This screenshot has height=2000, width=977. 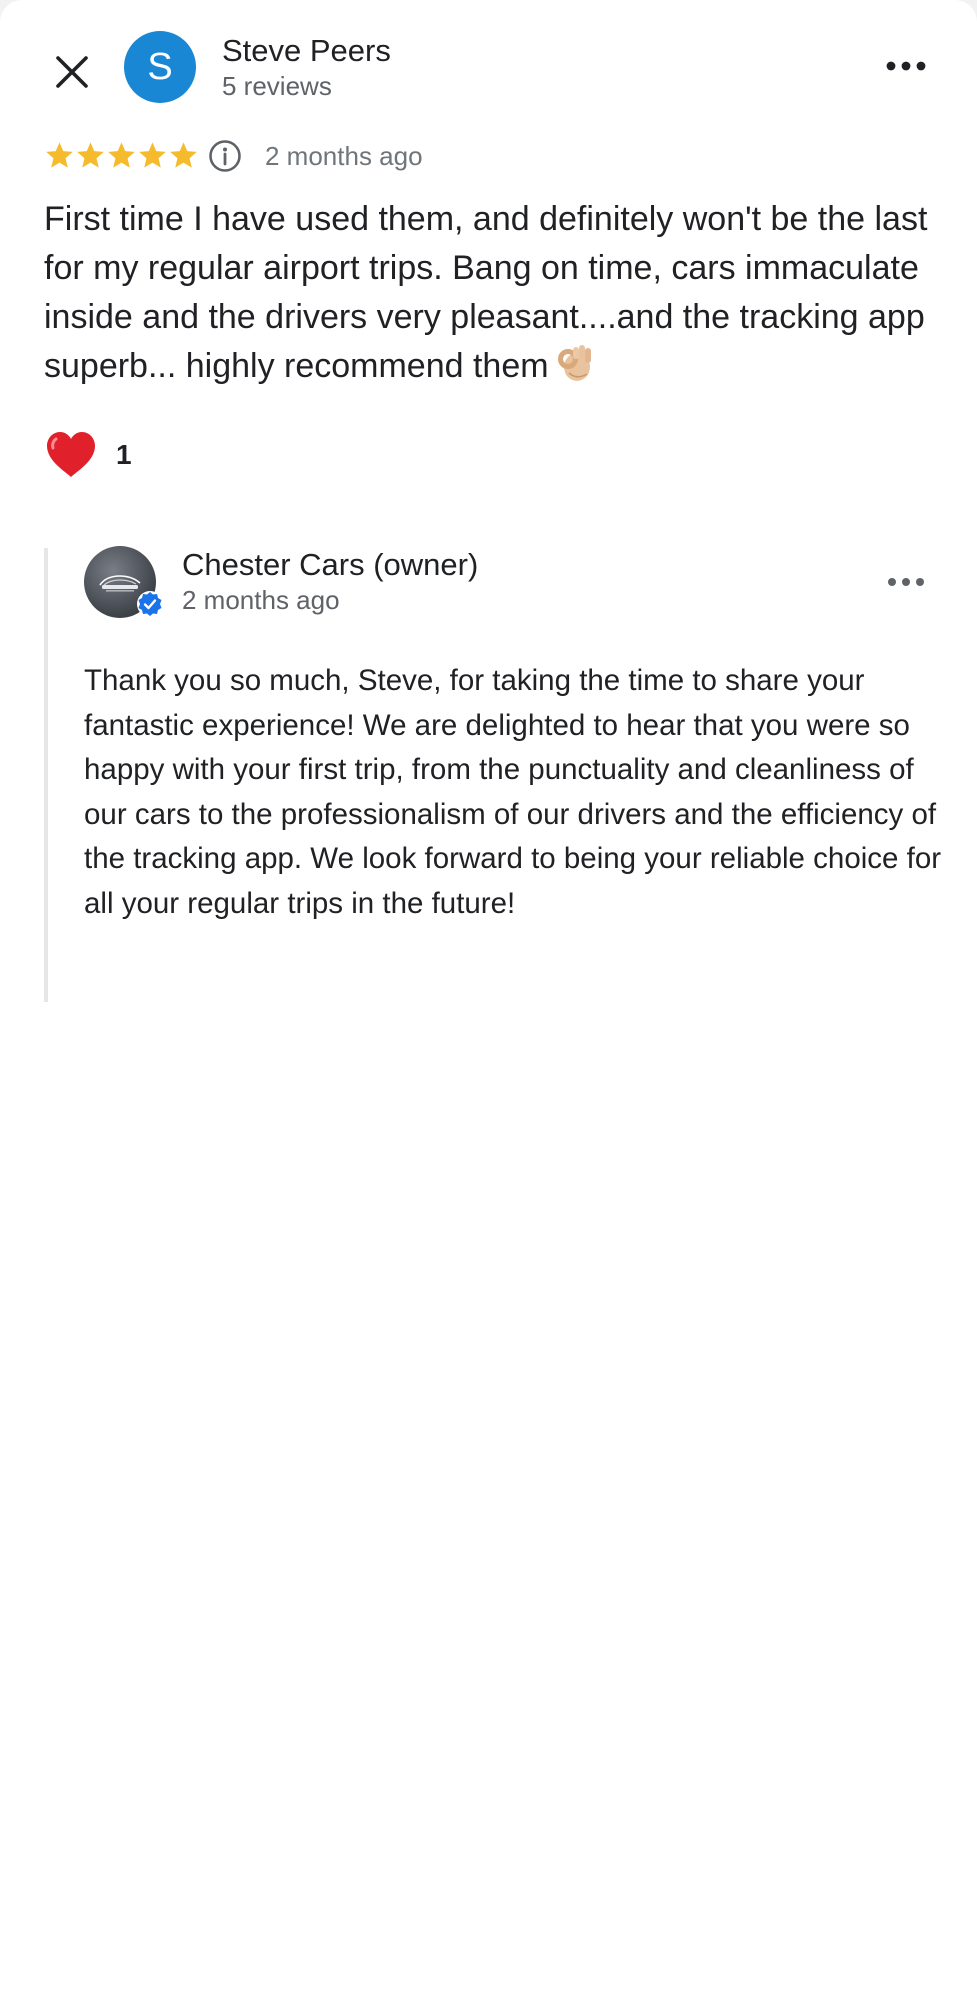 What do you see at coordinates (277, 86) in the screenshot?
I see `reviewer-review-count: 5 reviews` at bounding box center [277, 86].